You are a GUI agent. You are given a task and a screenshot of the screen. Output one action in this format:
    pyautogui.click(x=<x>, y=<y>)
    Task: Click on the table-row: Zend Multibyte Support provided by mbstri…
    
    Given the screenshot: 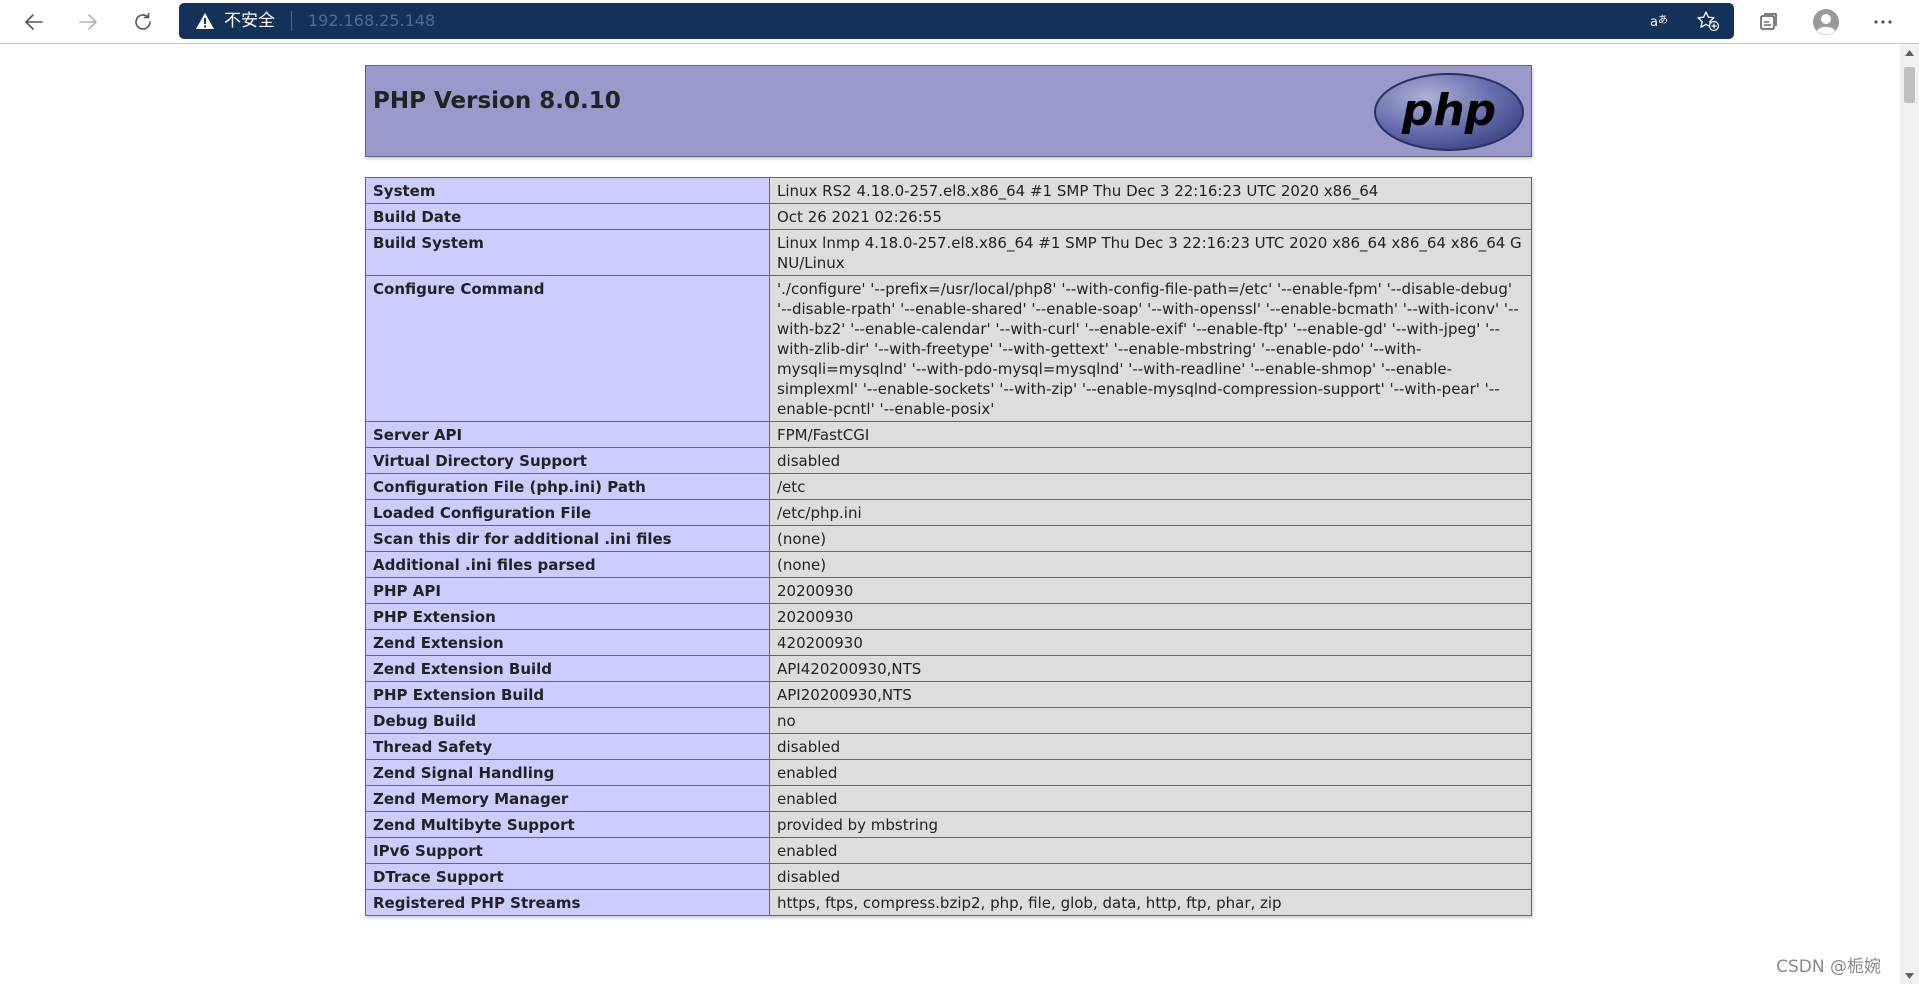 What is the action you would take?
    pyautogui.click(x=948, y=824)
    